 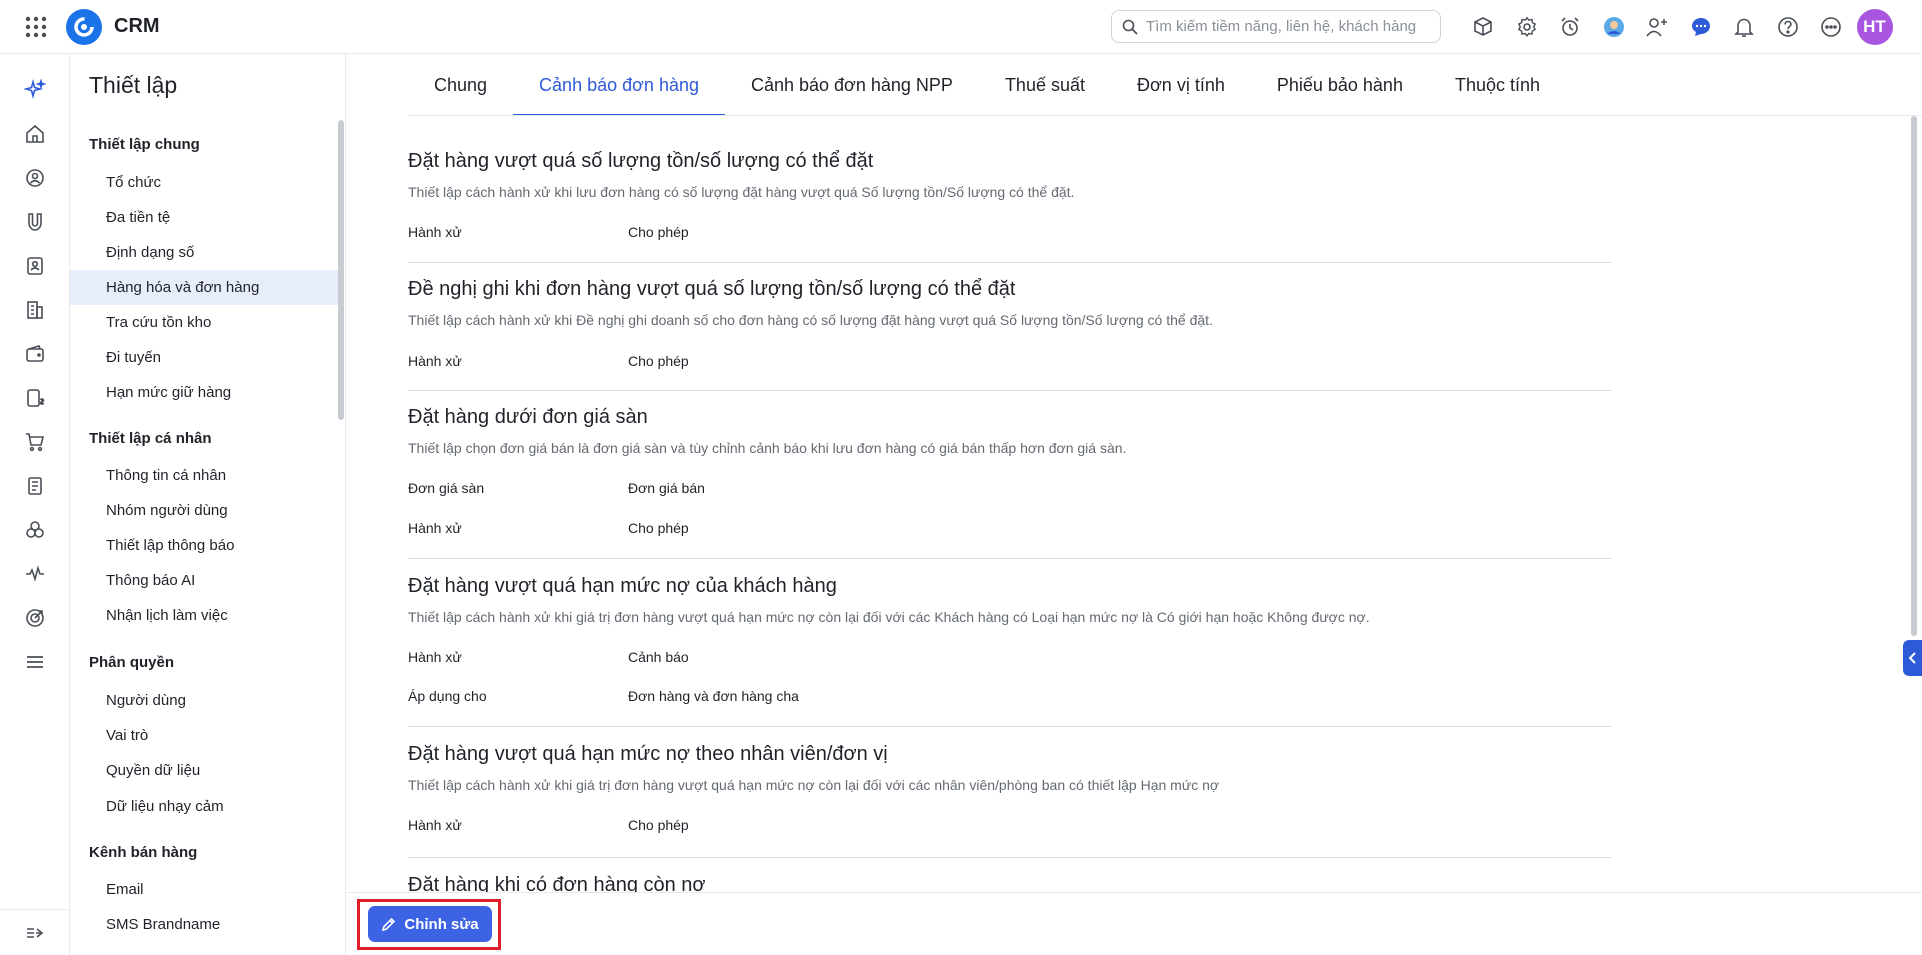 I want to click on field-value: Đơn giá bán, so click(x=666, y=488).